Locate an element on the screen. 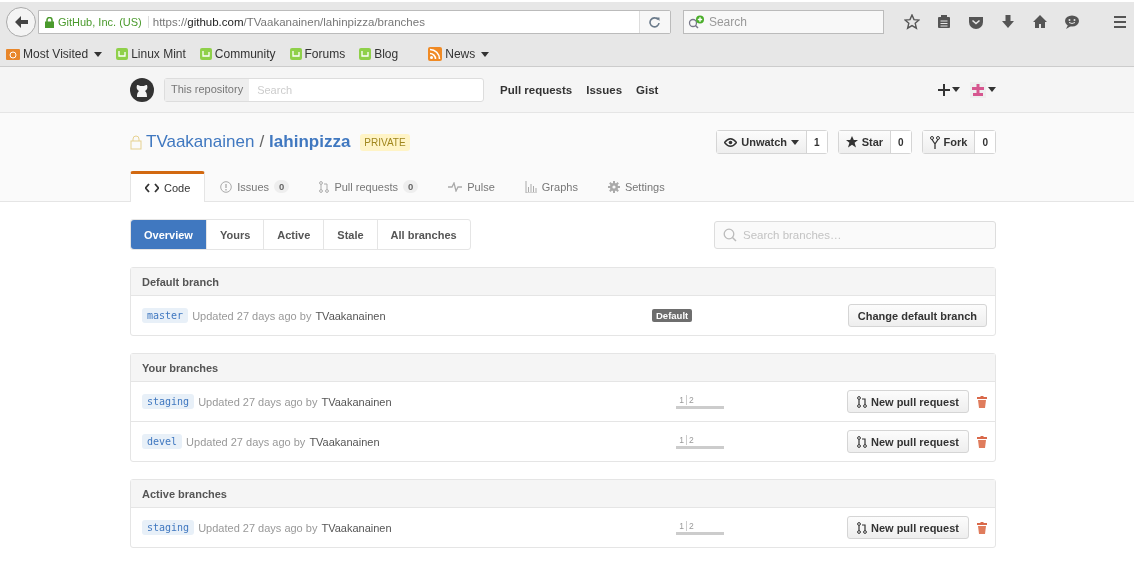 The width and height of the screenshot is (1134, 562). default-label: Default is located at coordinates (672, 315).